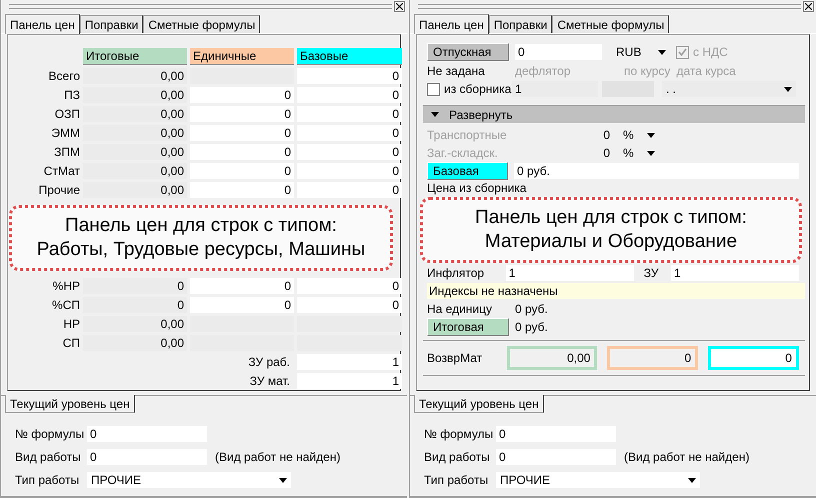  I want to click on hint-text: дефлятор, so click(543, 71).